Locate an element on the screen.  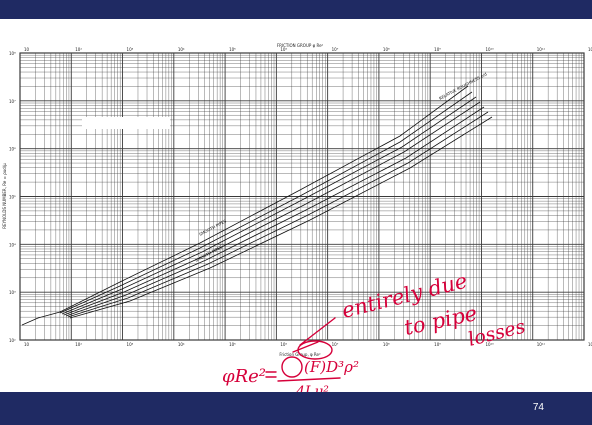
slide-bottom-bar: 74 is located at coordinates (296, 408).